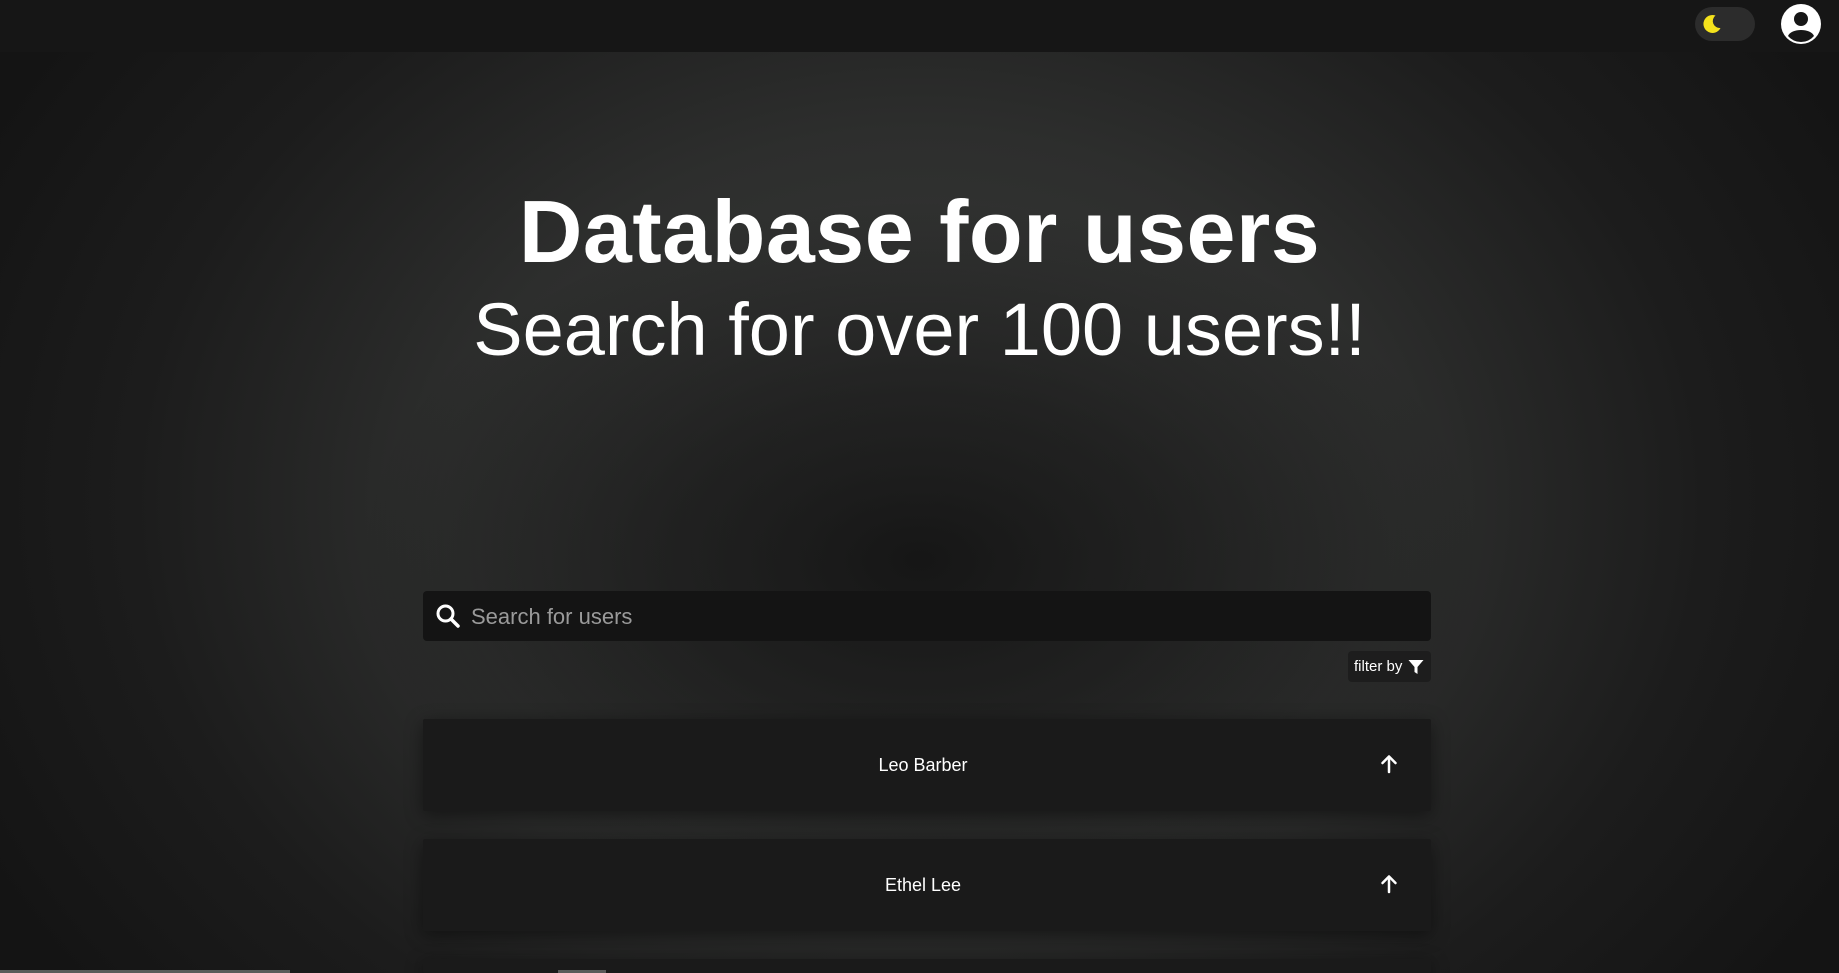 The height and width of the screenshot is (973, 1839). I want to click on search-bar, so click(927, 617).